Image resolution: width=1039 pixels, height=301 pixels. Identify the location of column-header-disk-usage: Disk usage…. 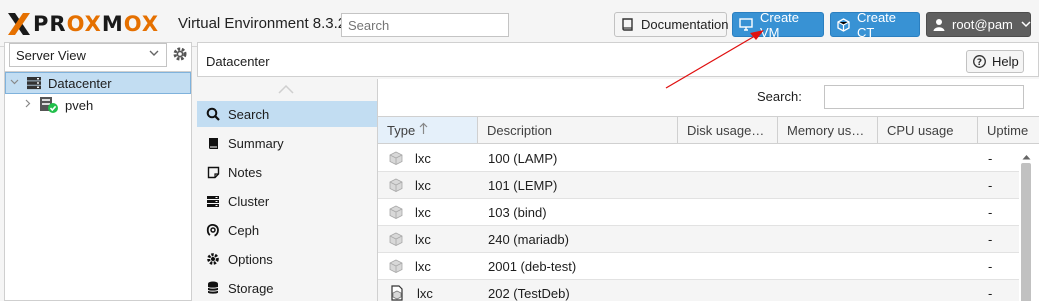
(728, 130).